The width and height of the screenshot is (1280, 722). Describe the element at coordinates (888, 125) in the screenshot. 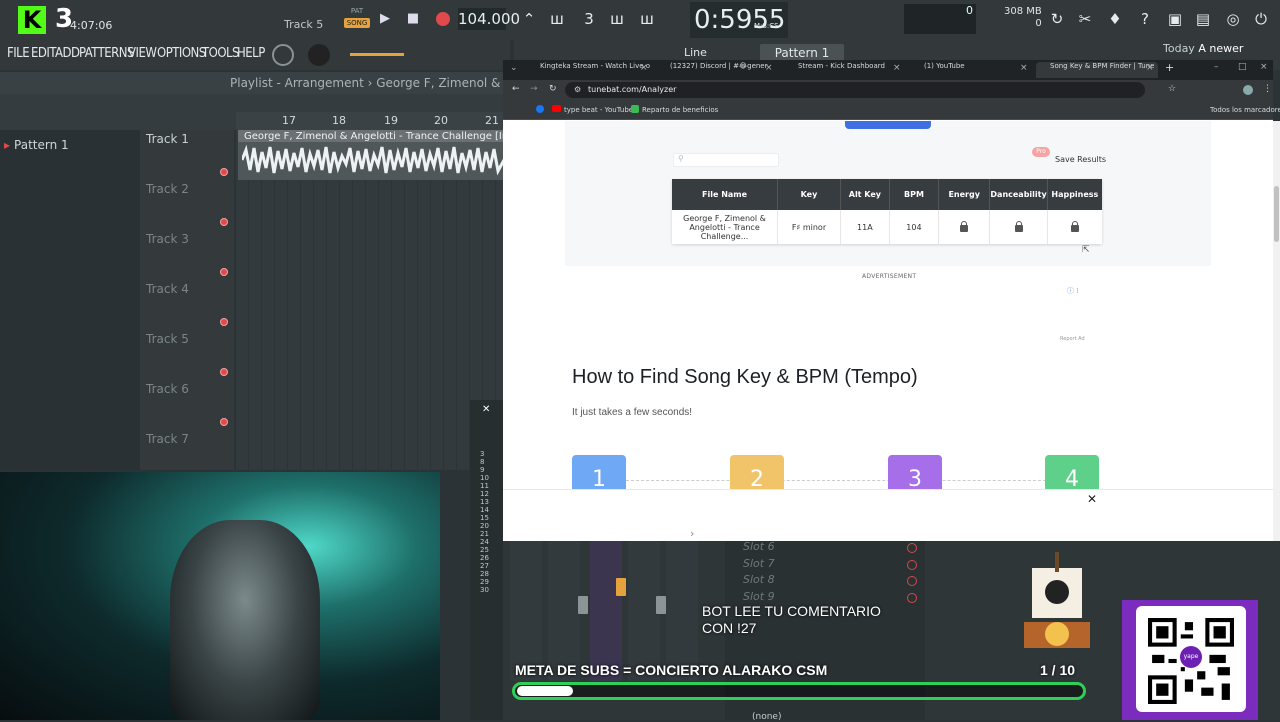

I see `upload-button` at that location.